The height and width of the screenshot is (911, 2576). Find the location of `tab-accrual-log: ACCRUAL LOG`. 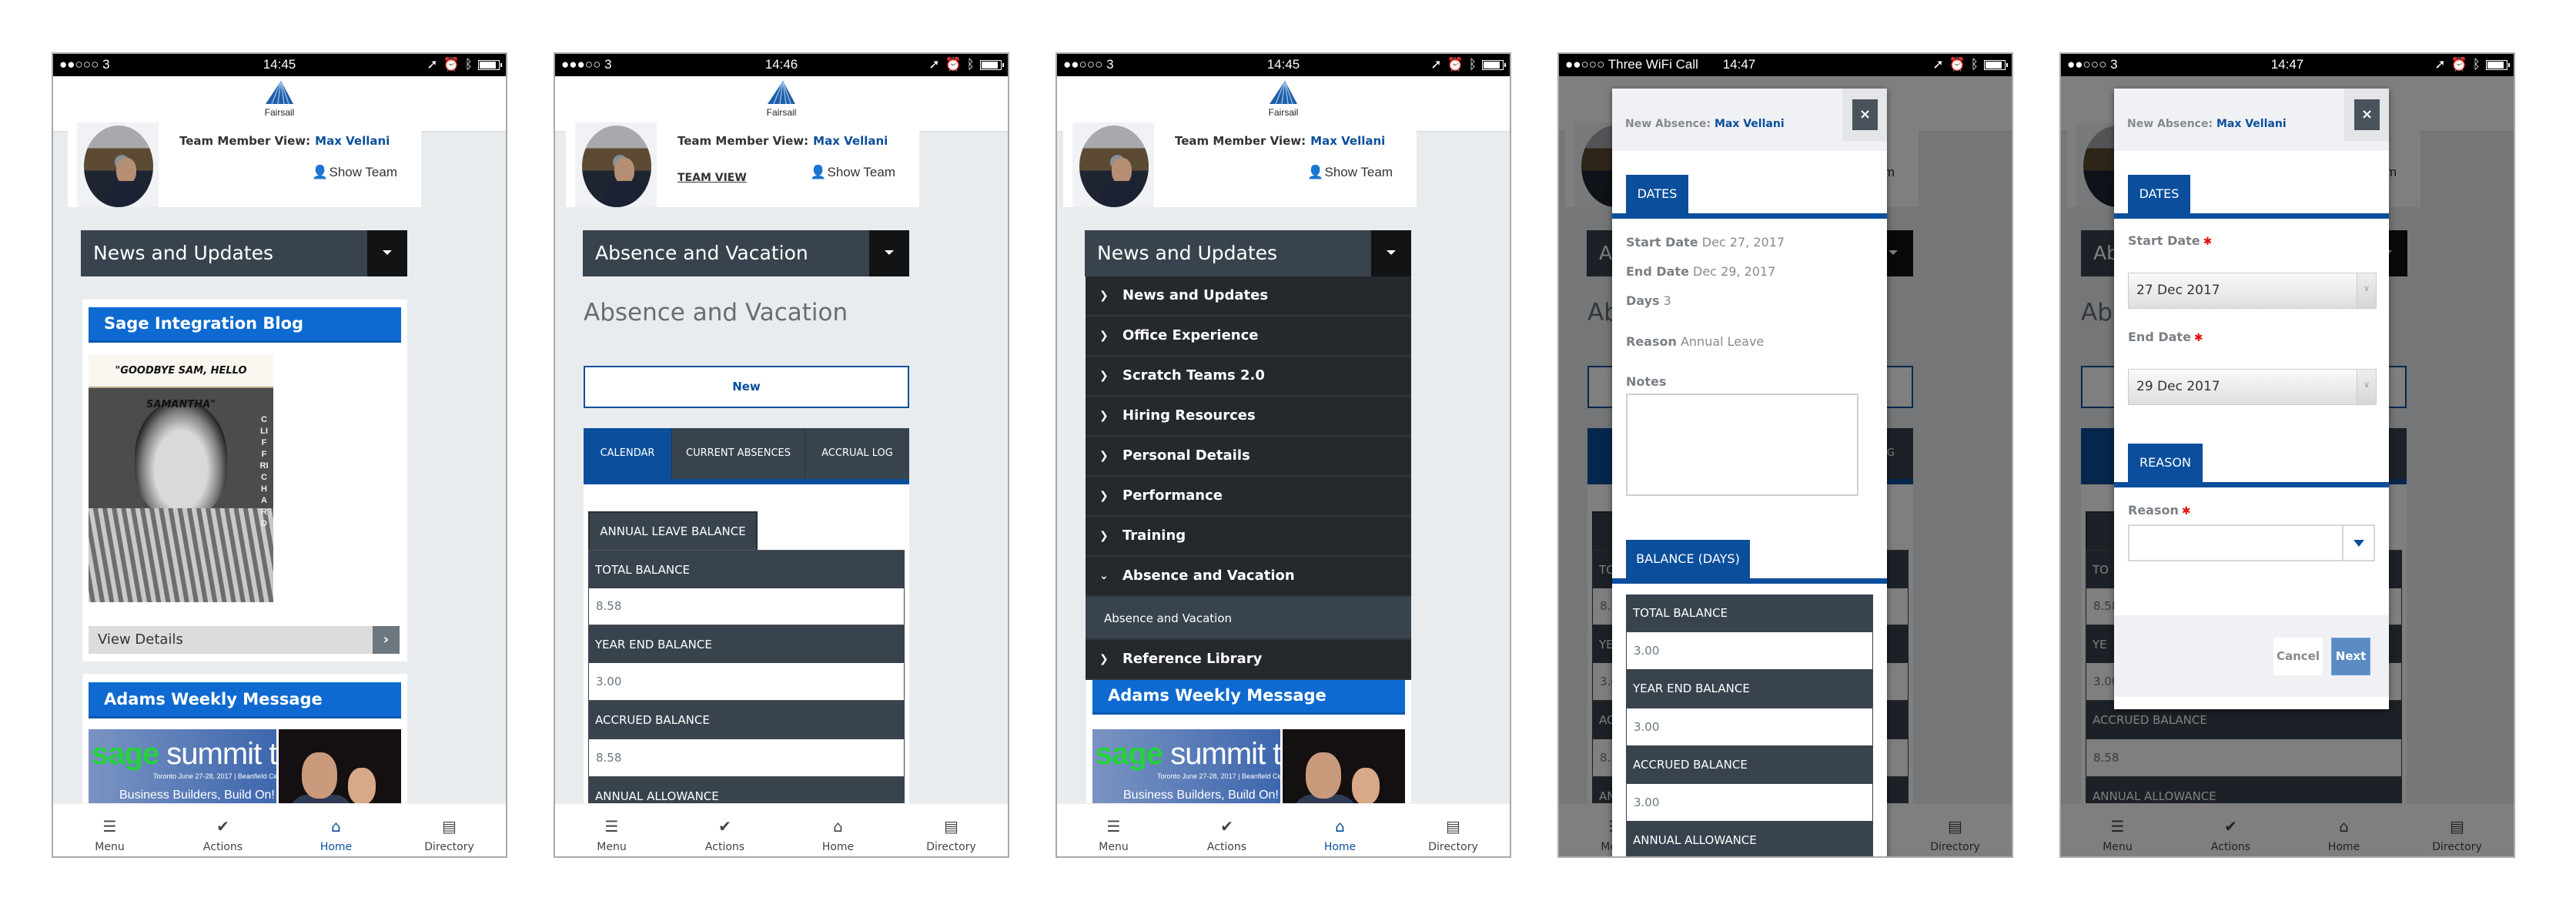

tab-accrual-log: ACCRUAL LOG is located at coordinates (857, 453).